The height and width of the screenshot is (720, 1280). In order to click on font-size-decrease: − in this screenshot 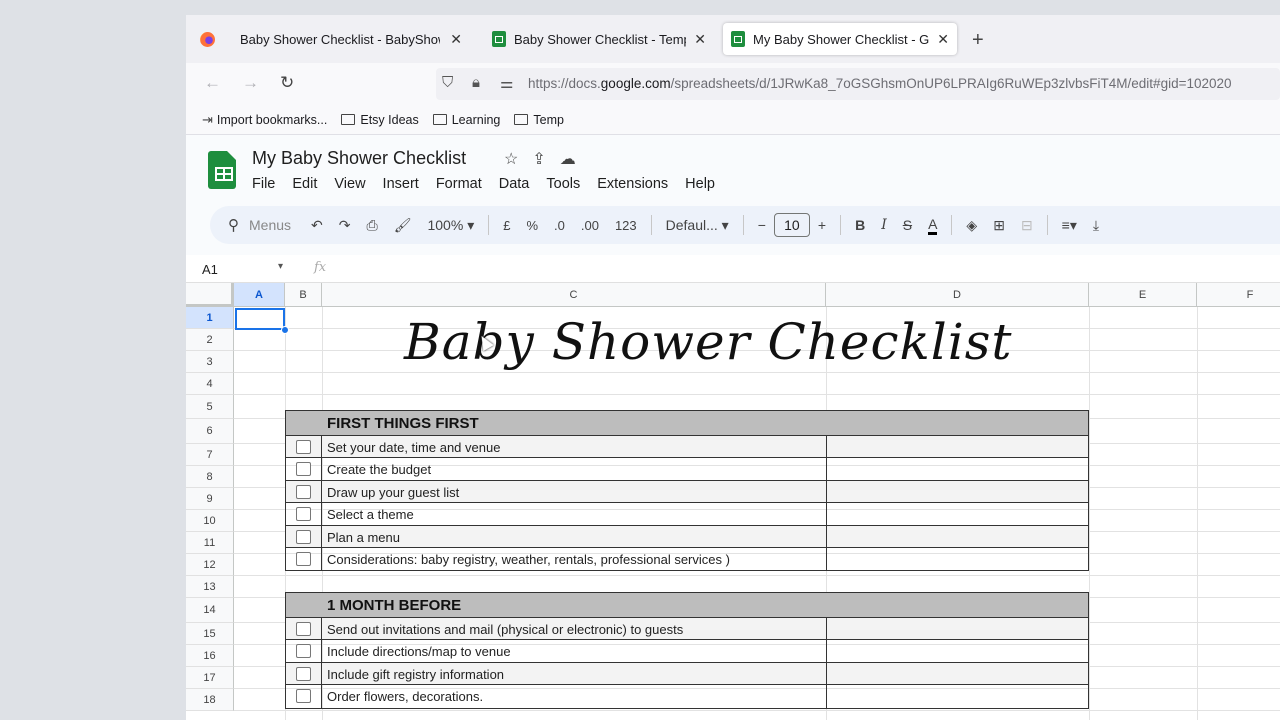, I will do `click(762, 225)`.